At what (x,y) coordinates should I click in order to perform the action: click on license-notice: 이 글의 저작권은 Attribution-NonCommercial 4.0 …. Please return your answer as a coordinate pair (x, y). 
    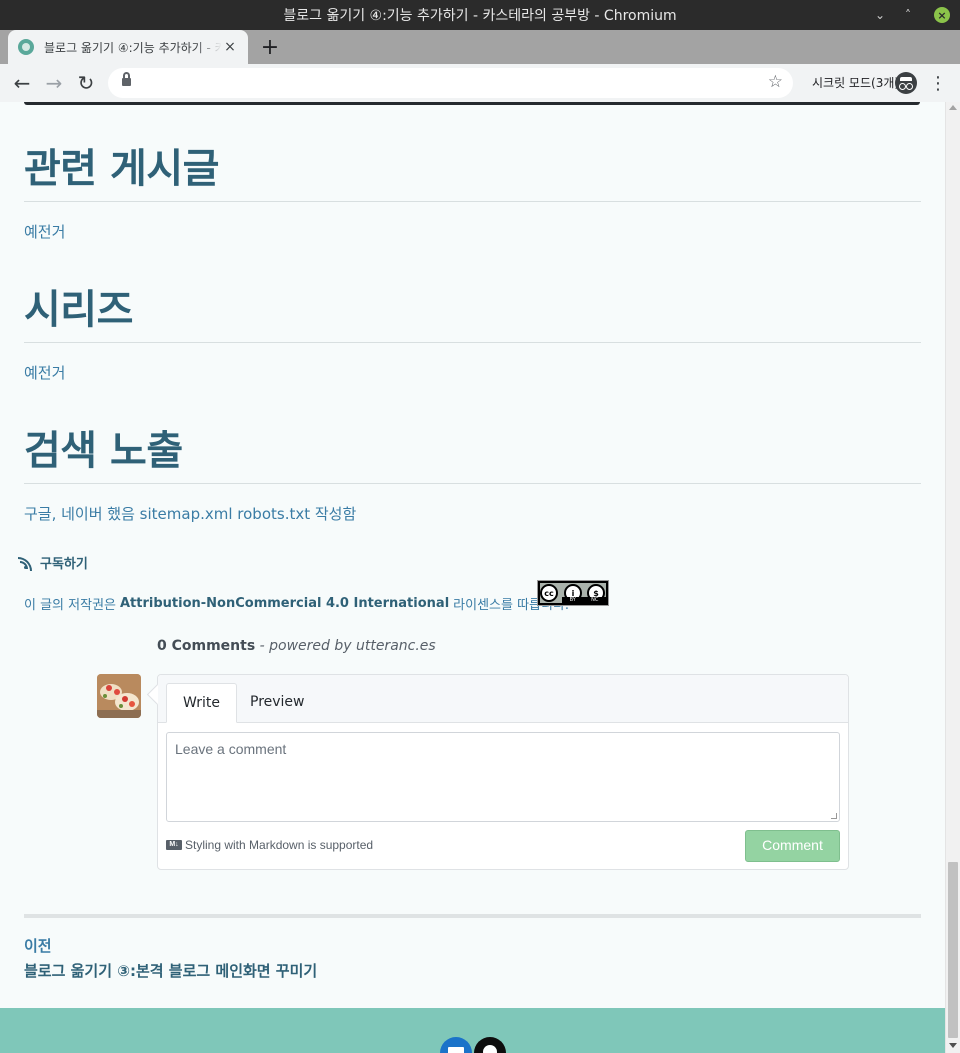
    Looking at the image, I should click on (296, 603).